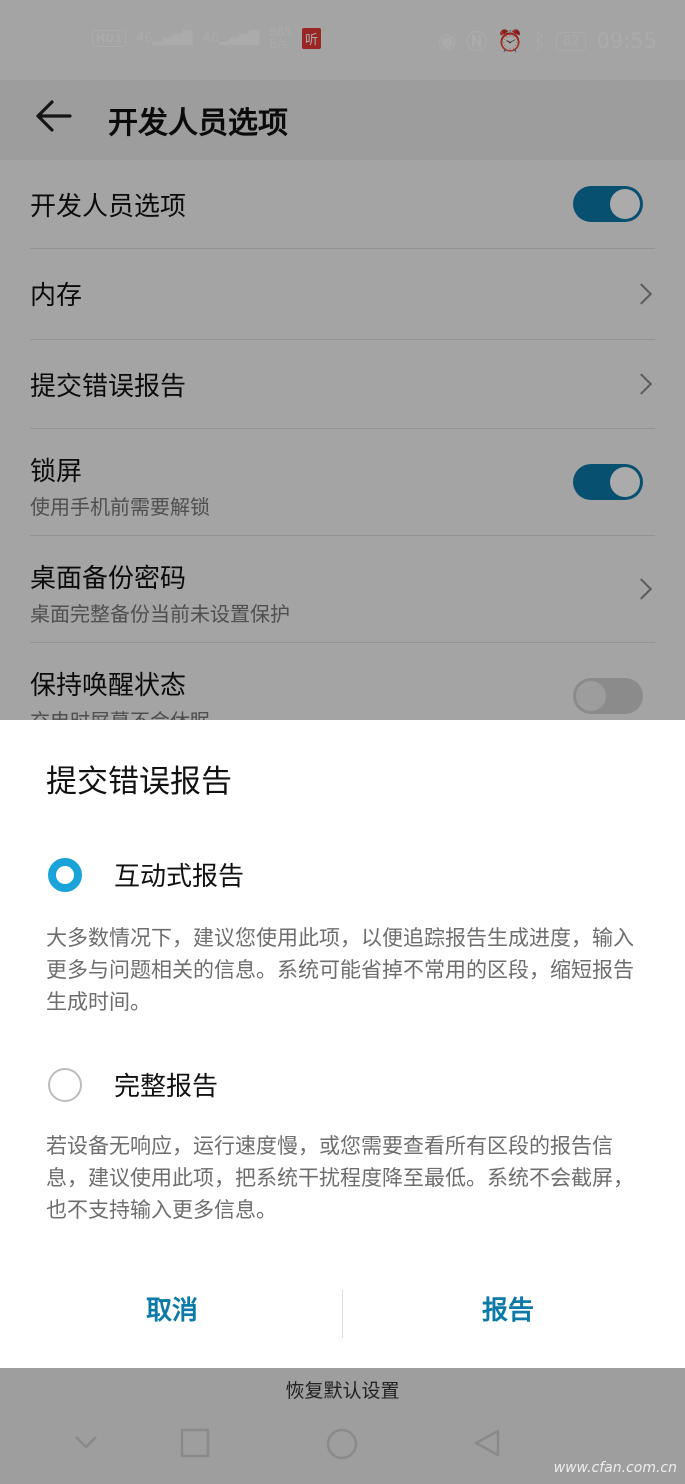 The image size is (685, 1484). I want to click on button-divider, so click(342, 1314).